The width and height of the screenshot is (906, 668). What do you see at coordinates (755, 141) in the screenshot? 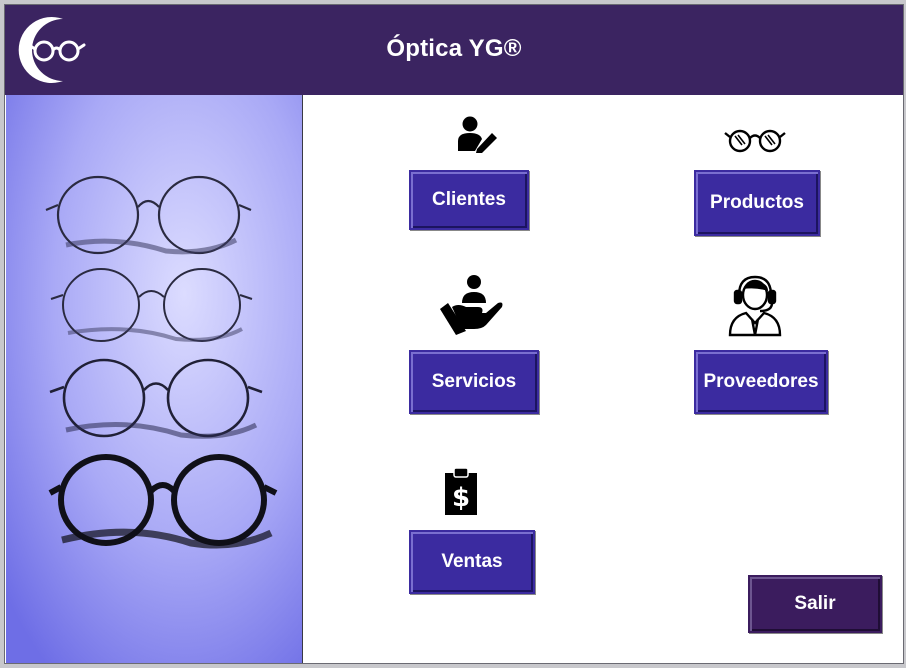
I see `glasses-icon` at bounding box center [755, 141].